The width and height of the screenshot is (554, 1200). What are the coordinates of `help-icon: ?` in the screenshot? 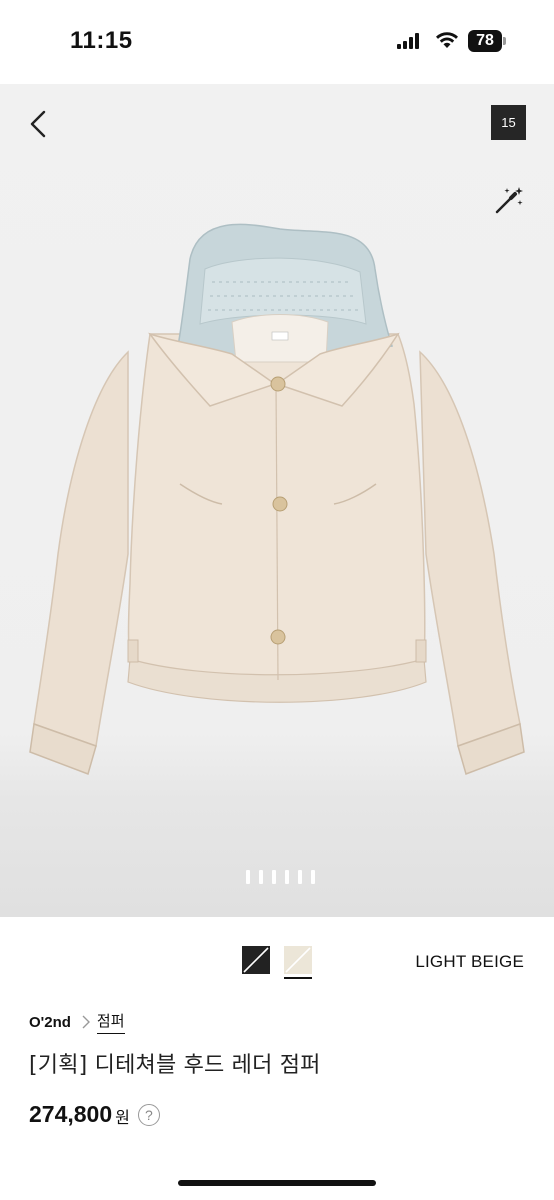 It's located at (148, 1114).